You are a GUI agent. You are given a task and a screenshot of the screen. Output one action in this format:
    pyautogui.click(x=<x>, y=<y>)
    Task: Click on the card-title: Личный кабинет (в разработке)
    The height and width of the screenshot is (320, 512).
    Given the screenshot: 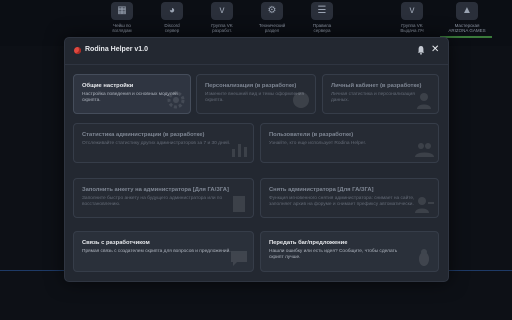 What is the action you would take?
    pyautogui.click(x=376, y=86)
    